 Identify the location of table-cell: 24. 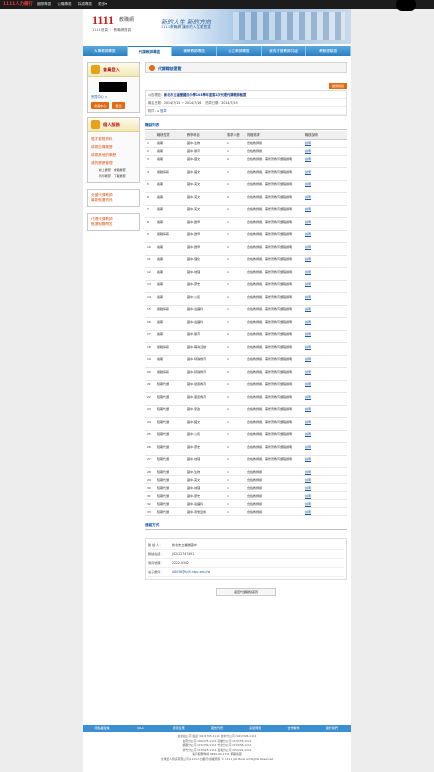
(150, 424).